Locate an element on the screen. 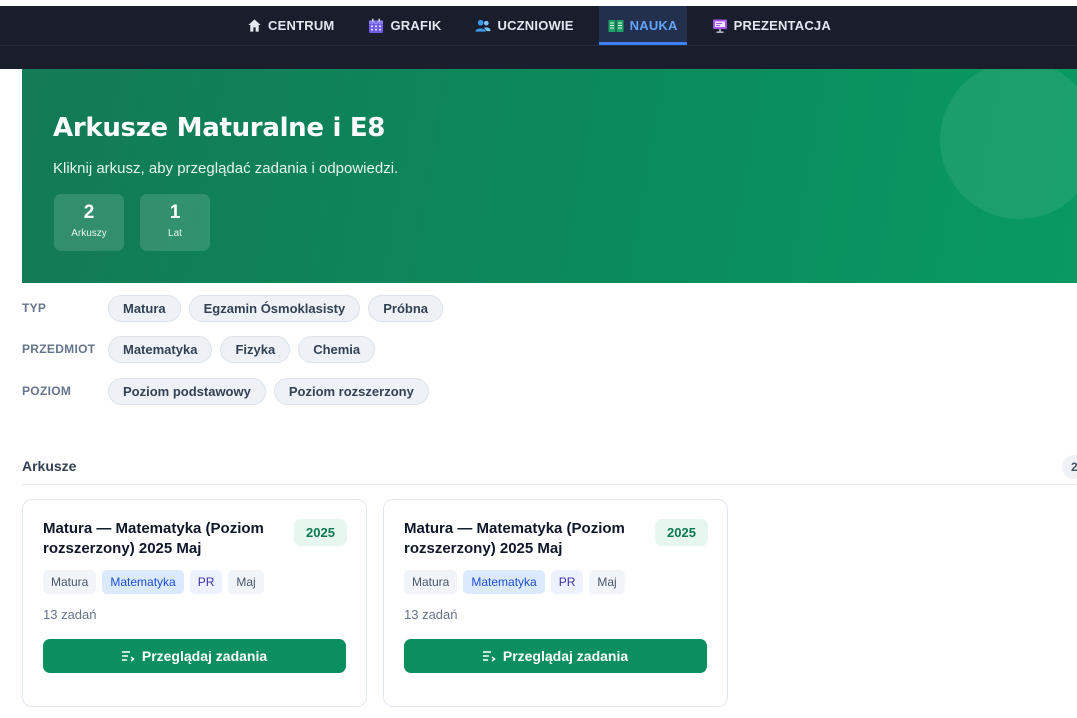 The width and height of the screenshot is (1077, 718). nav-item-uczniowie: UCZNIOWIE is located at coordinates (524, 25).